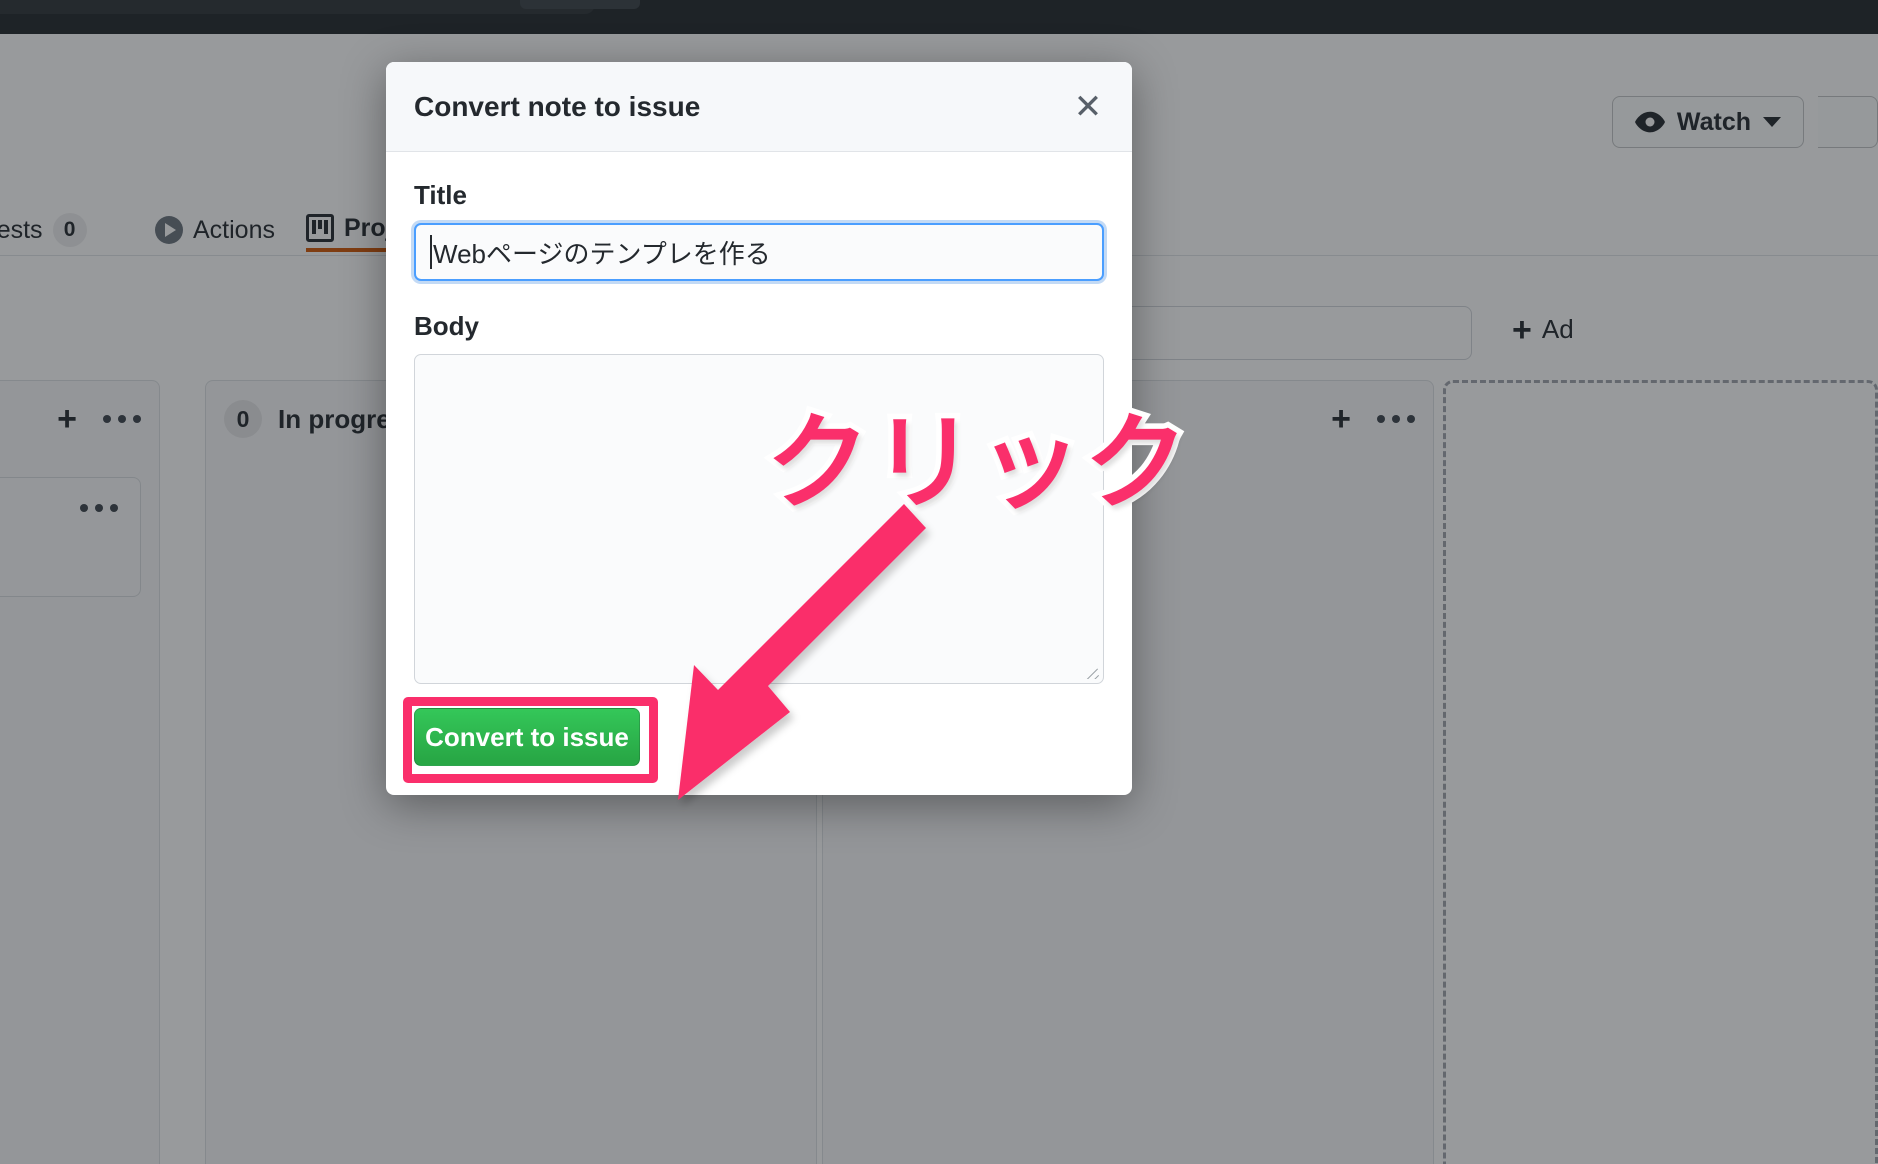 The height and width of the screenshot is (1164, 1878). Describe the element at coordinates (446, 326) in the screenshot. I see `body-field-label: Body` at that location.